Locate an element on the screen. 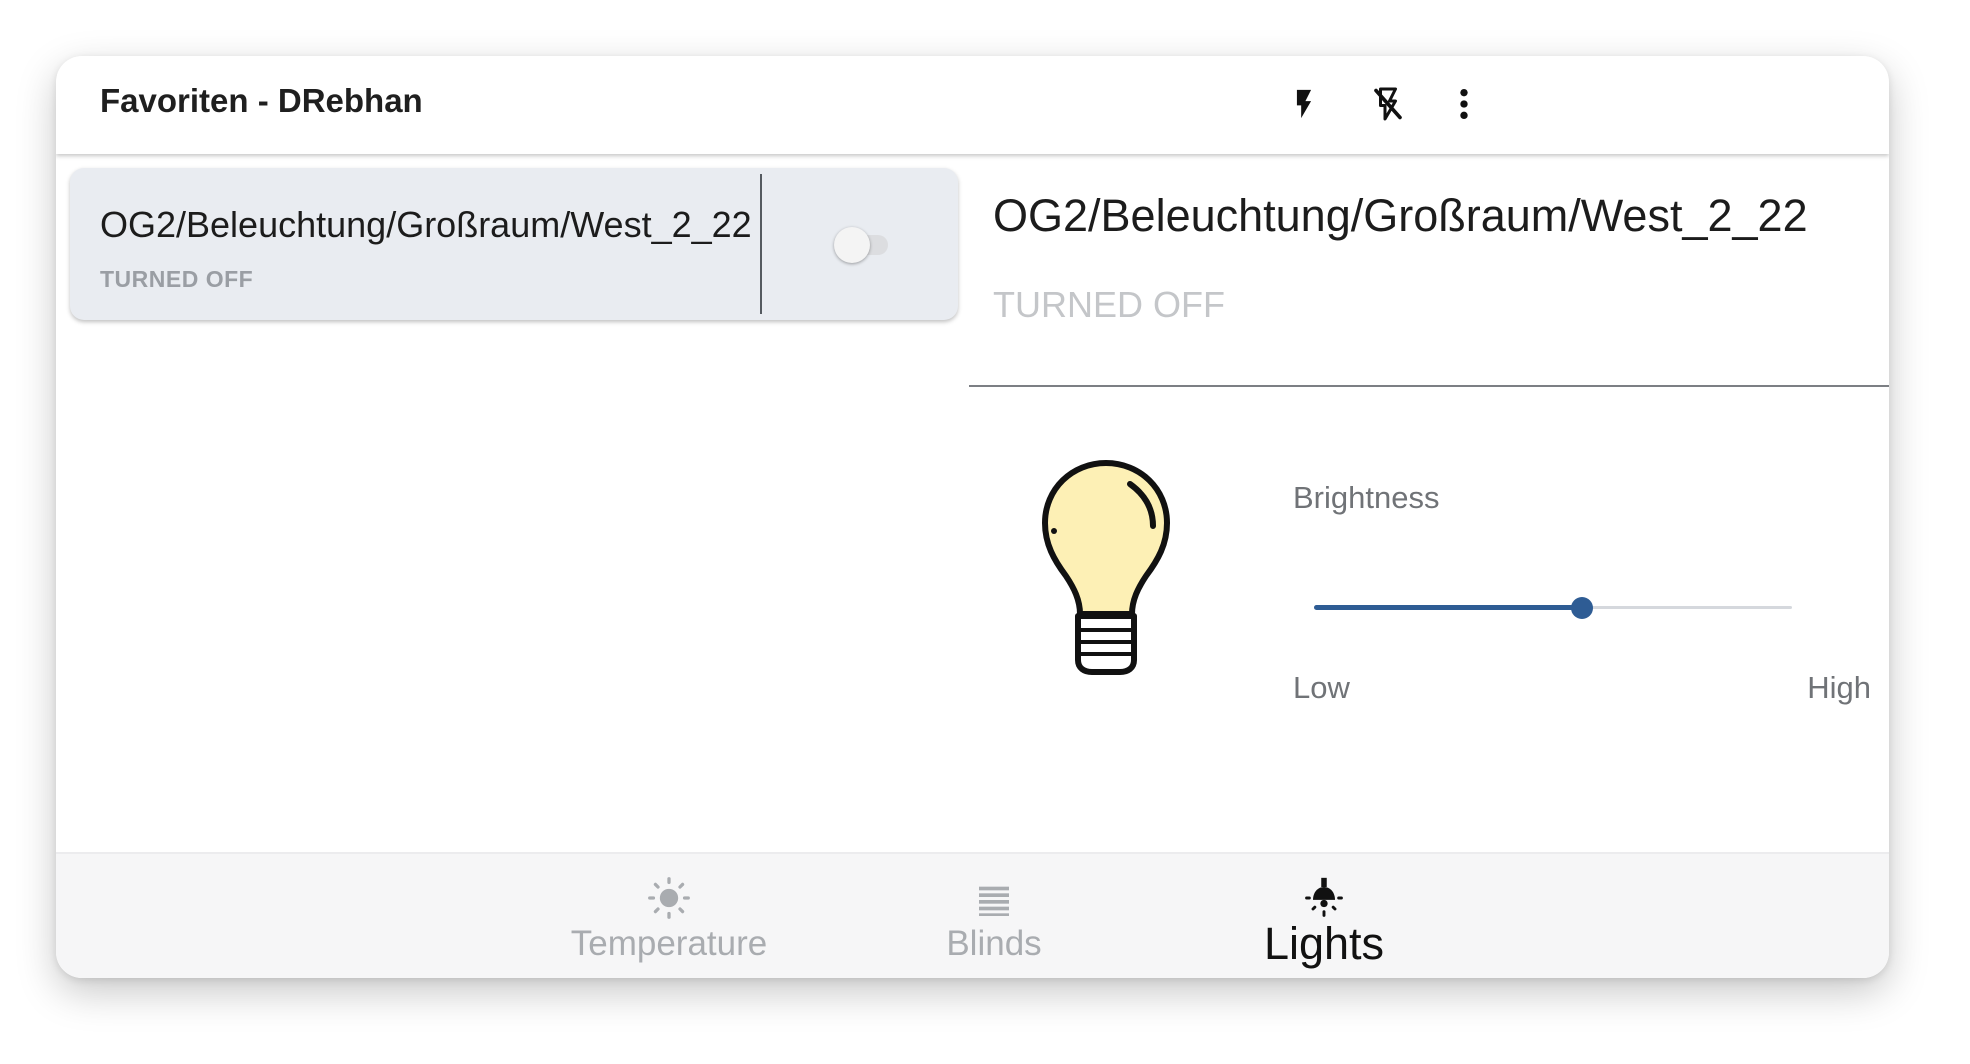  flash-off-icon is located at coordinates (1388, 104).